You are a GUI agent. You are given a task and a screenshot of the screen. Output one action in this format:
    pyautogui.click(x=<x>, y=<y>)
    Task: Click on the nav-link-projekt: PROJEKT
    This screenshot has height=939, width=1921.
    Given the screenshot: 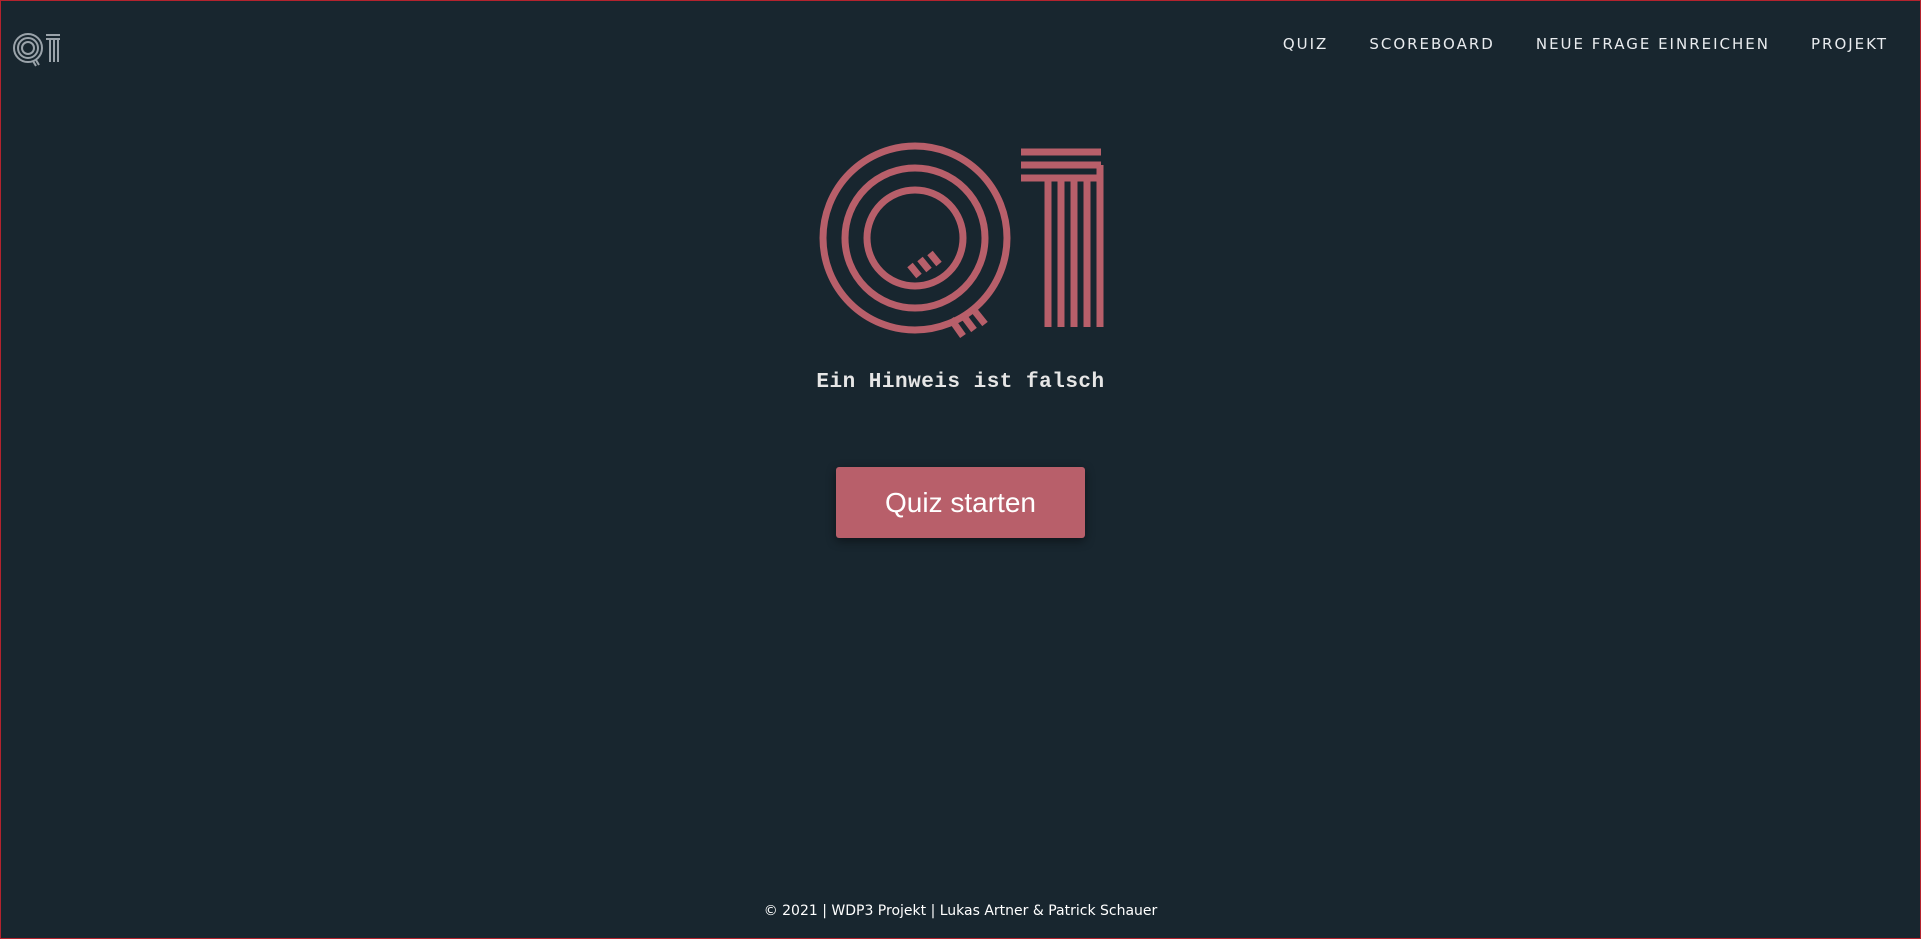 What is the action you would take?
    pyautogui.click(x=1849, y=44)
    